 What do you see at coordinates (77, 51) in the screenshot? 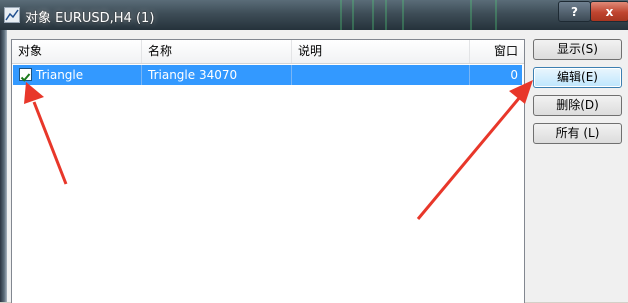
I see `column-header-object: 对象` at bounding box center [77, 51].